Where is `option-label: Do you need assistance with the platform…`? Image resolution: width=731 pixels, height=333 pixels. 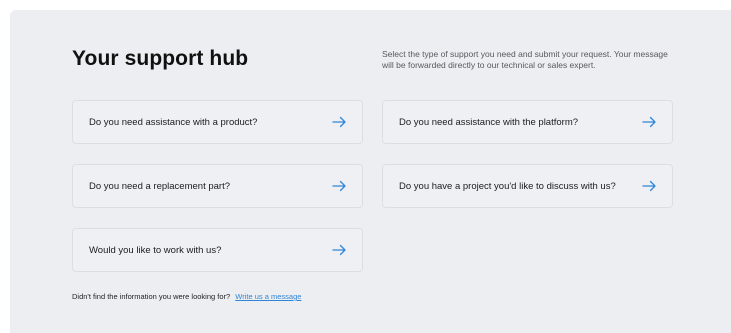 option-label: Do you need assistance with the platform… is located at coordinates (489, 122).